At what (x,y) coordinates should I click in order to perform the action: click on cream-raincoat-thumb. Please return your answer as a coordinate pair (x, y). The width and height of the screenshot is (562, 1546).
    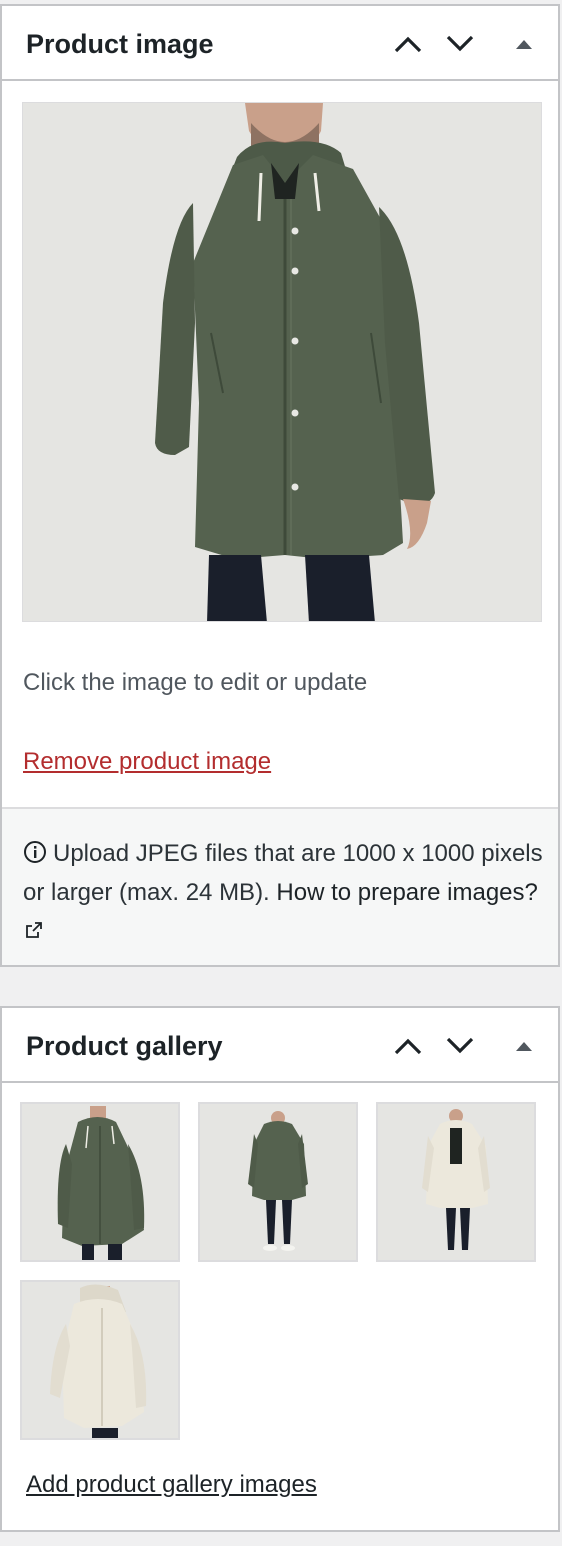
    Looking at the image, I should click on (100, 1360).